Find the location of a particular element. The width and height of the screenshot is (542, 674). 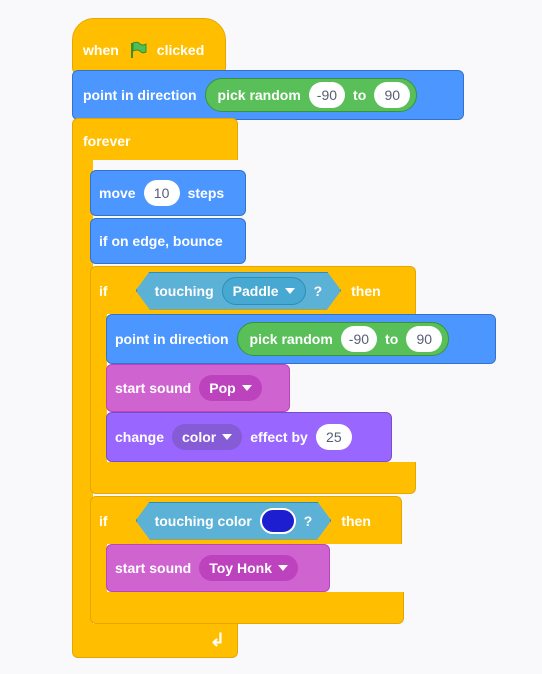

steps-label: steps is located at coordinates (206, 193).